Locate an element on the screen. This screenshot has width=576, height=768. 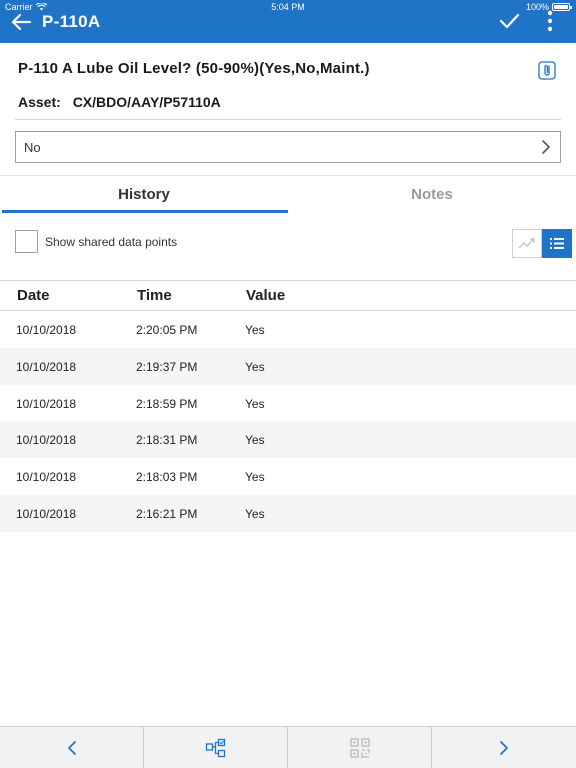
asset-info: Asset: CX/BDO/AAY/P57110A is located at coordinates (119, 102).